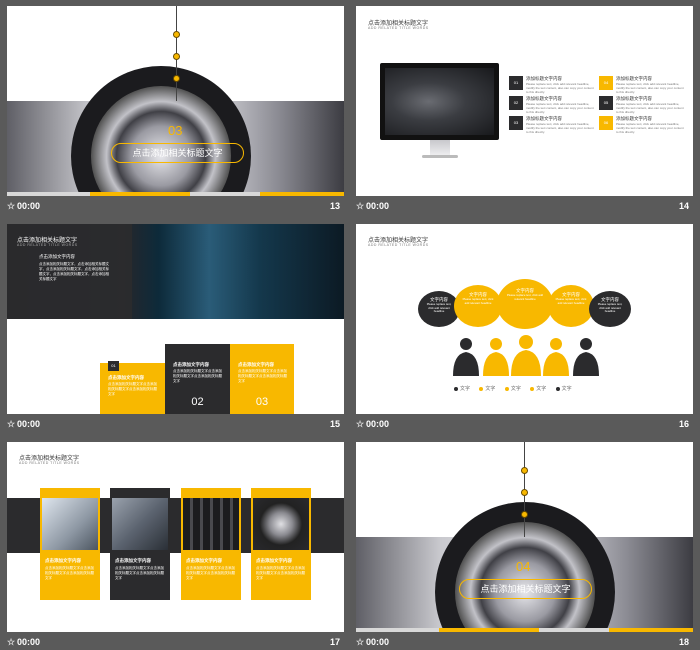 The height and width of the screenshot is (650, 700). I want to click on slide-number: 14, so click(683, 206).